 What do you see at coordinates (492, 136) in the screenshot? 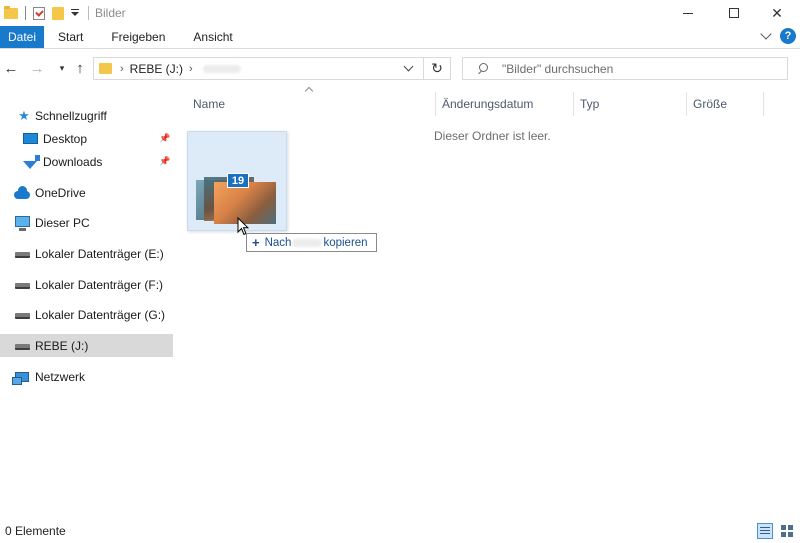
I see `empty-folder-message: Dieser Ordner ist leer.` at bounding box center [492, 136].